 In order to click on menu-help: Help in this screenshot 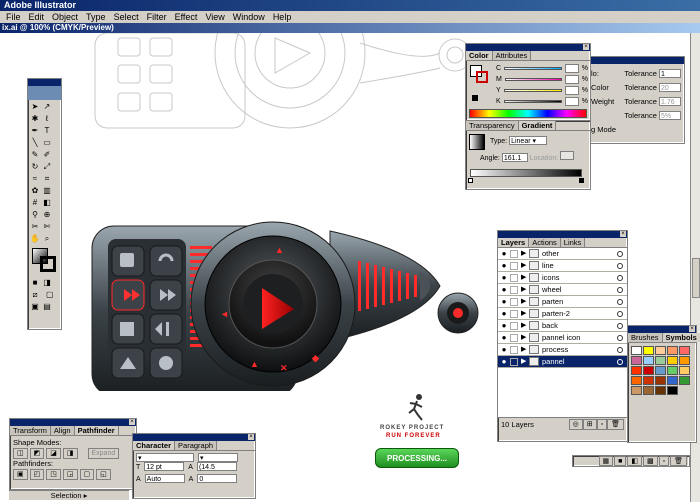, I will do `click(282, 17)`.